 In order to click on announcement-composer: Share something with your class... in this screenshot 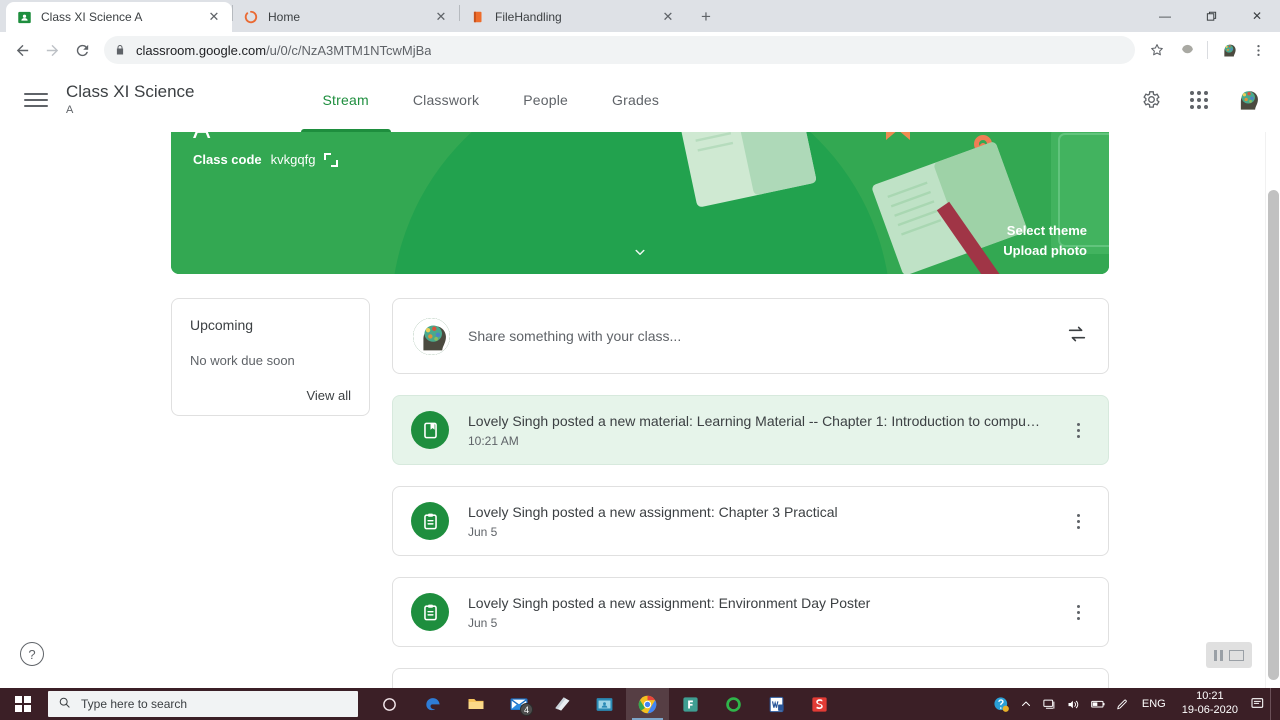, I will do `click(750, 336)`.